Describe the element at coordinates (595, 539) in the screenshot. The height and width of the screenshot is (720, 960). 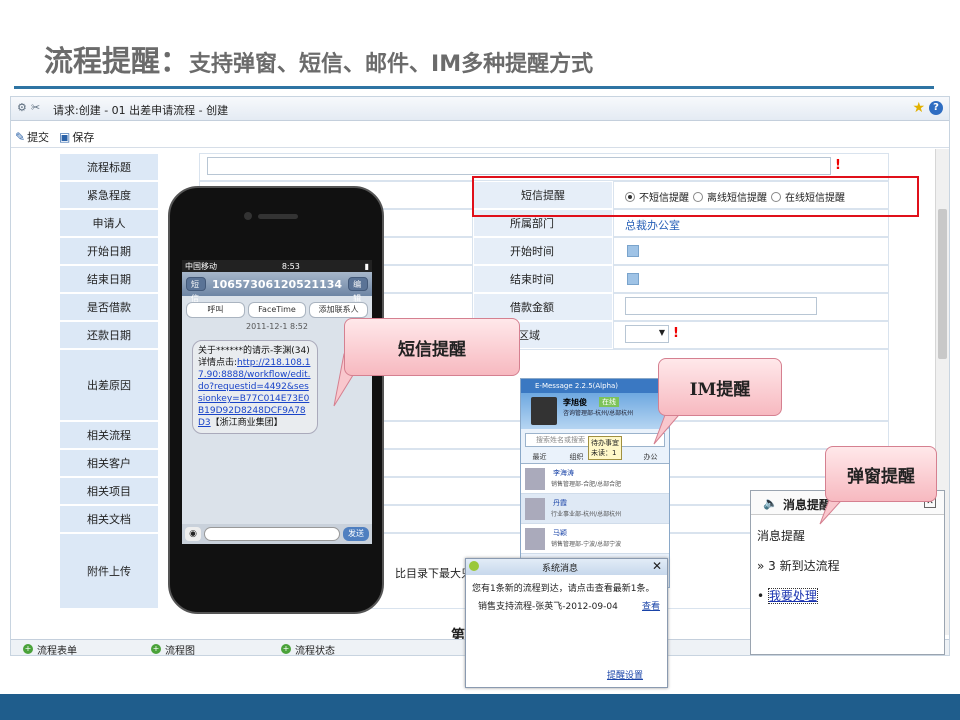
I see `list-item: 马颖 销售管理部-宁波/总部宁波` at that location.